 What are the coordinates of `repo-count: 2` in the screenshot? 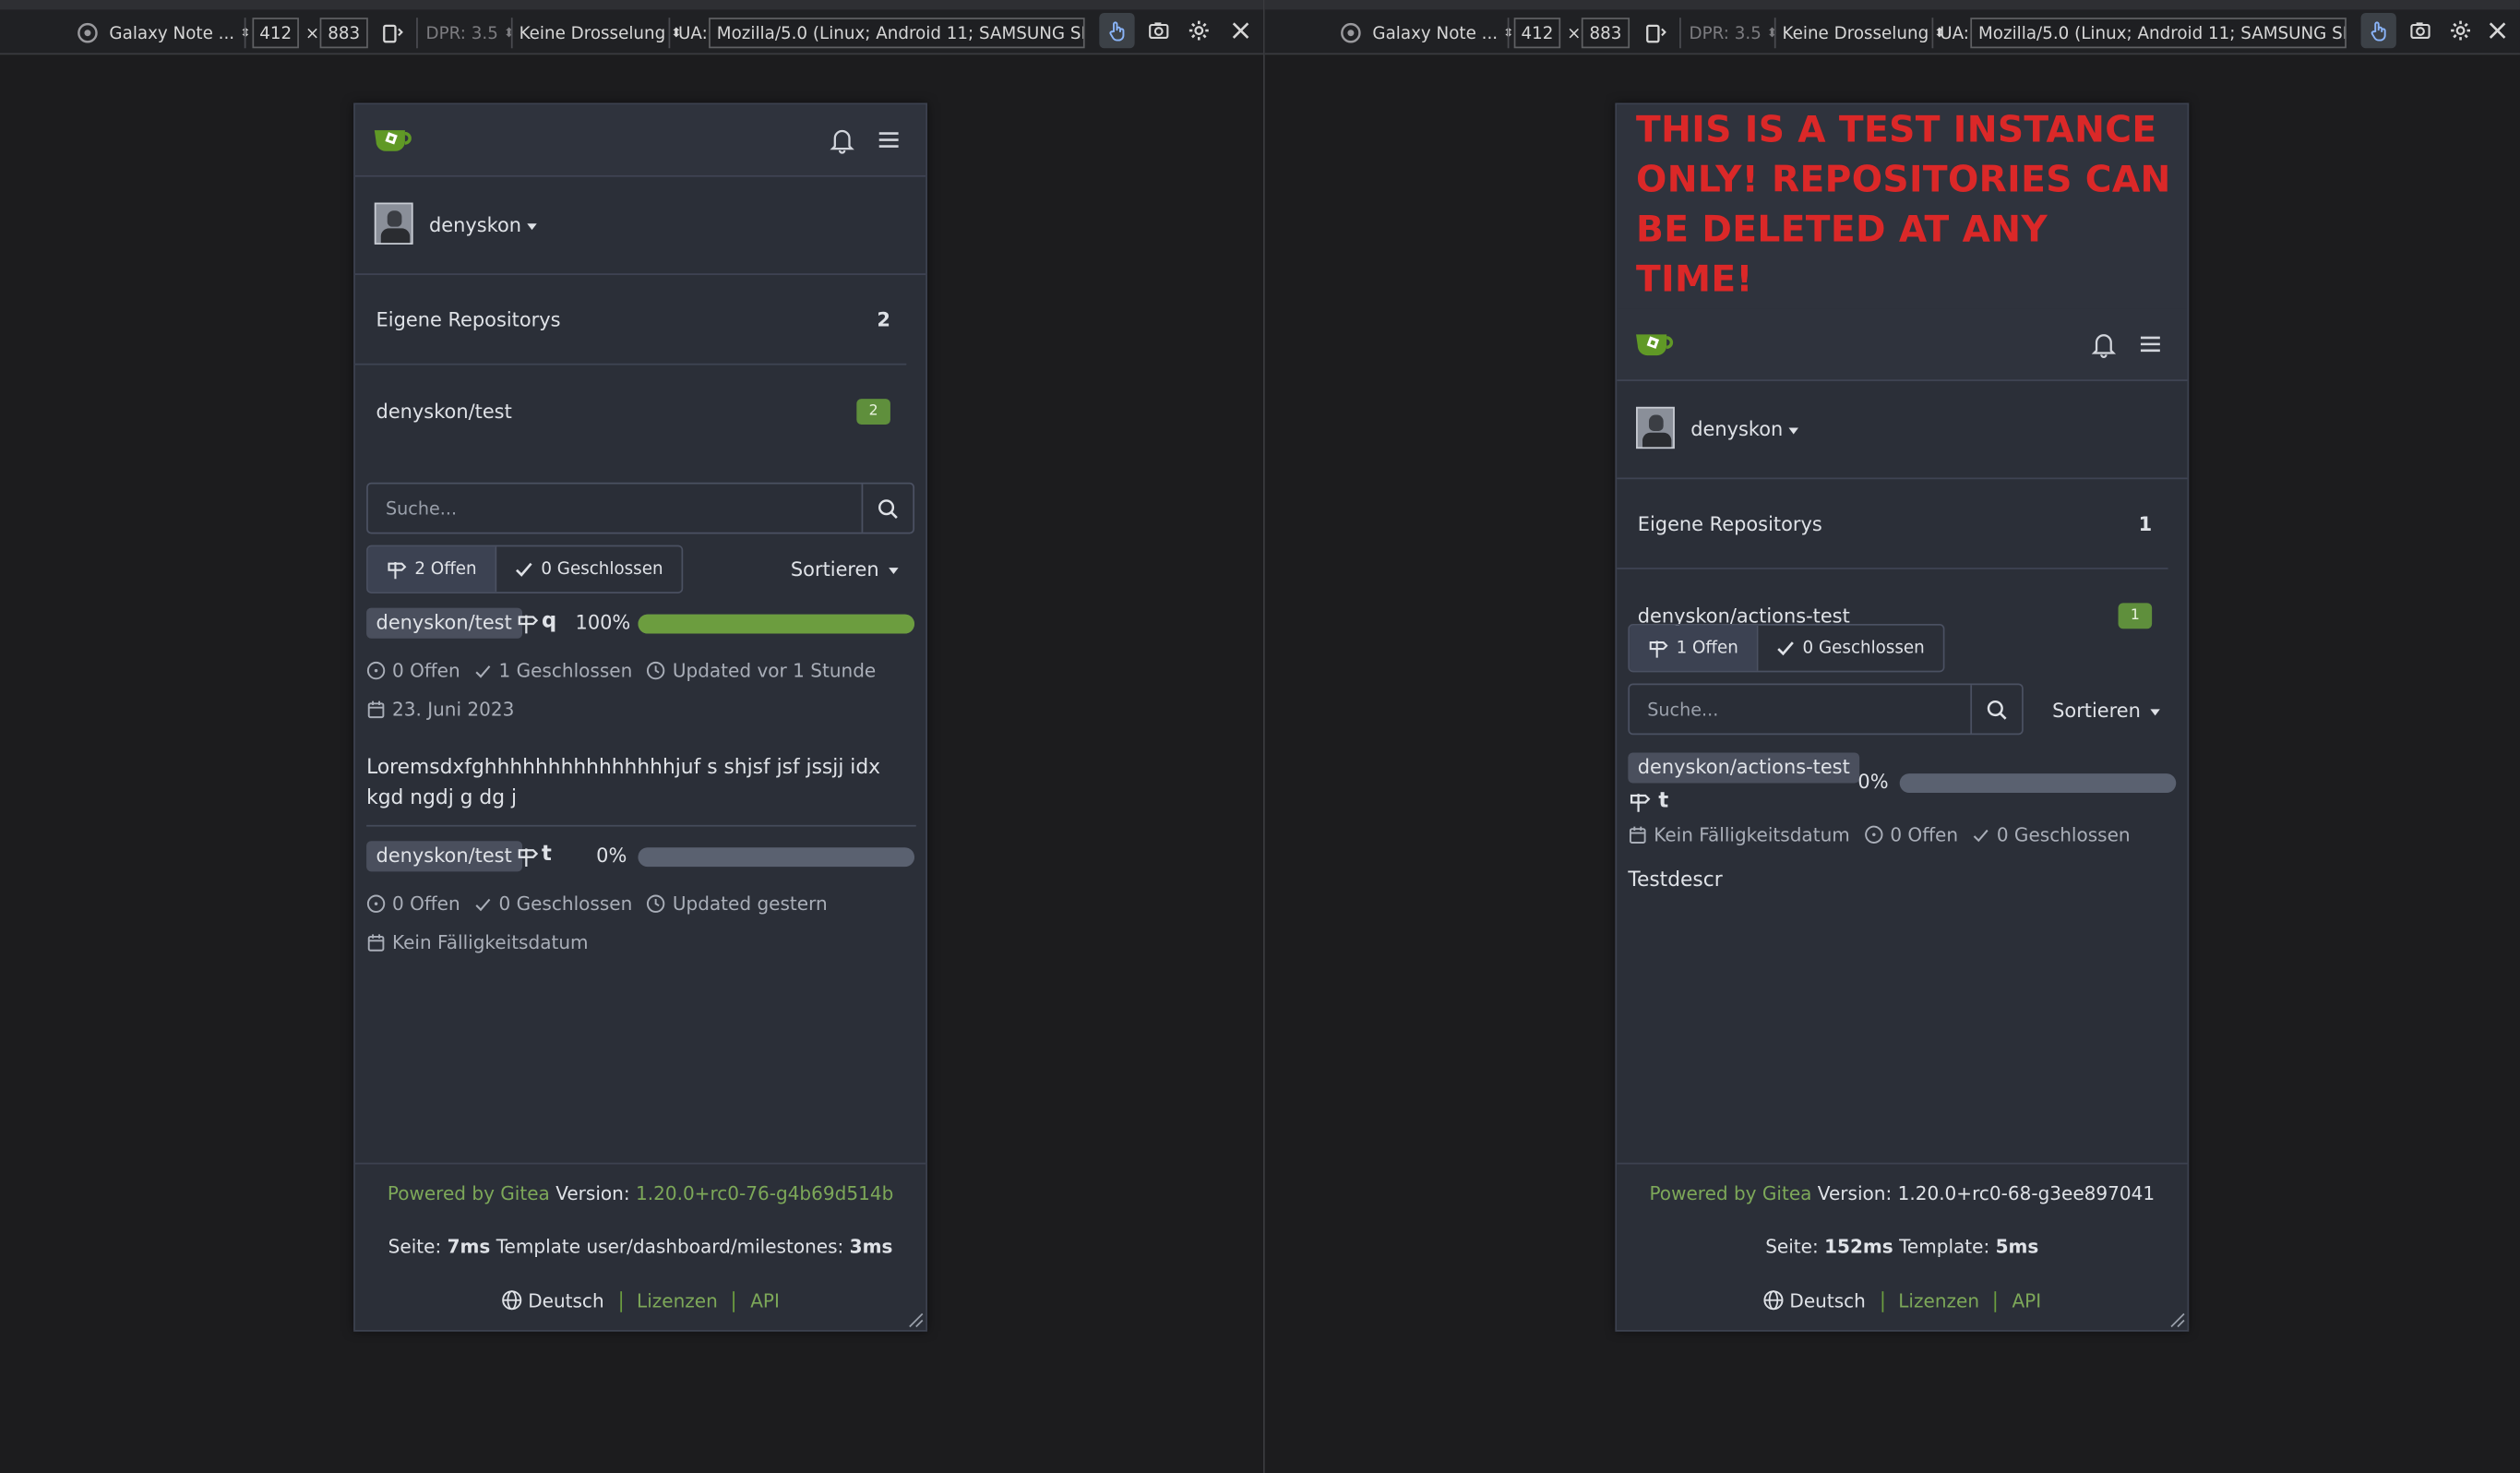 It's located at (883, 320).